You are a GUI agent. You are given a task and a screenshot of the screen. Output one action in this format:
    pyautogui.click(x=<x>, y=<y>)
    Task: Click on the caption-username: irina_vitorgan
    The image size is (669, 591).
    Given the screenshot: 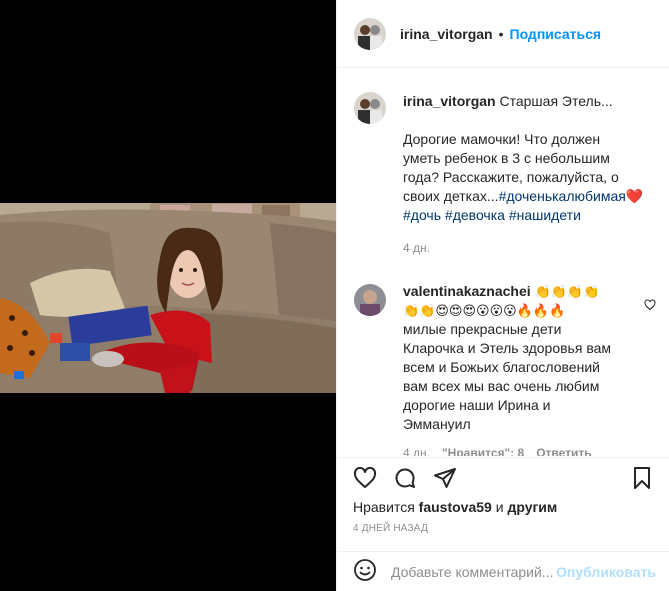 What is the action you would take?
    pyautogui.click(x=449, y=101)
    